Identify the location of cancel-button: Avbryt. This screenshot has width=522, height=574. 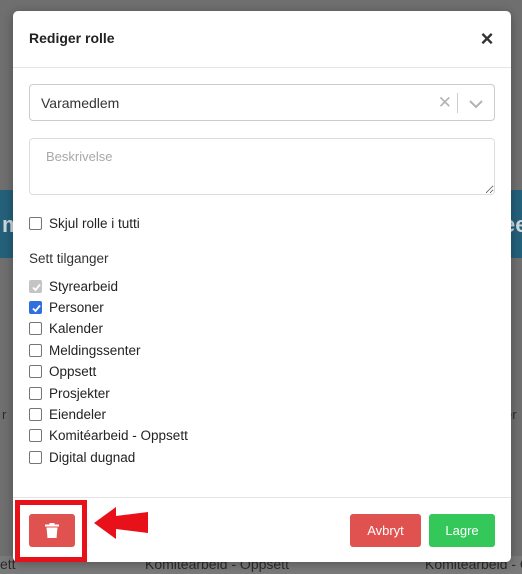
(385, 530).